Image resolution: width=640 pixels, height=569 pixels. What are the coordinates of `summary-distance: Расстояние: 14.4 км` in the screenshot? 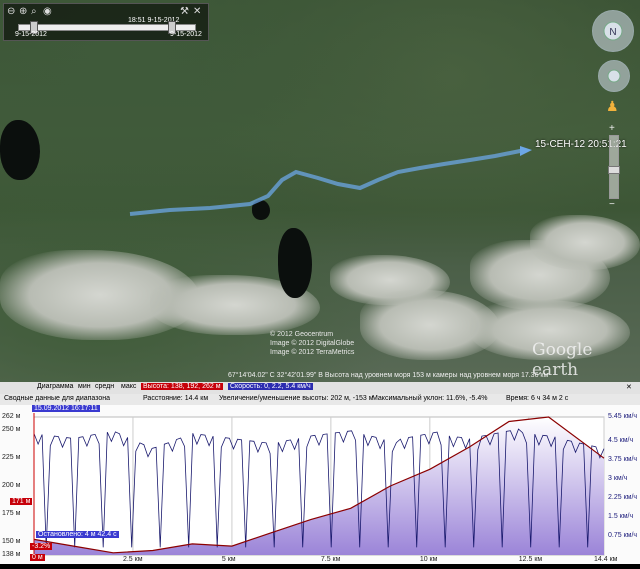 It's located at (176, 398).